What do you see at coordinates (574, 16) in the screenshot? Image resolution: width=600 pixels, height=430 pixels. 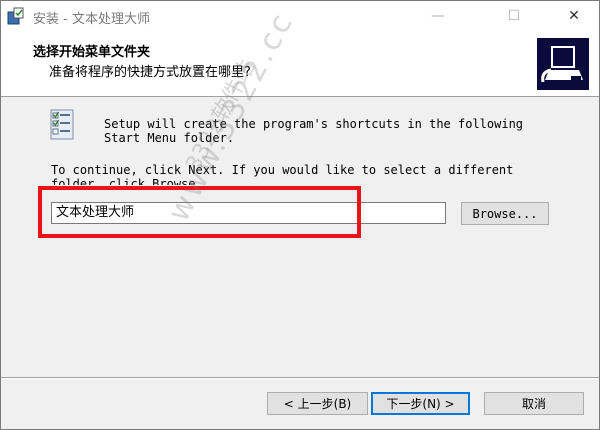 I see `close-button: ✕` at bounding box center [574, 16].